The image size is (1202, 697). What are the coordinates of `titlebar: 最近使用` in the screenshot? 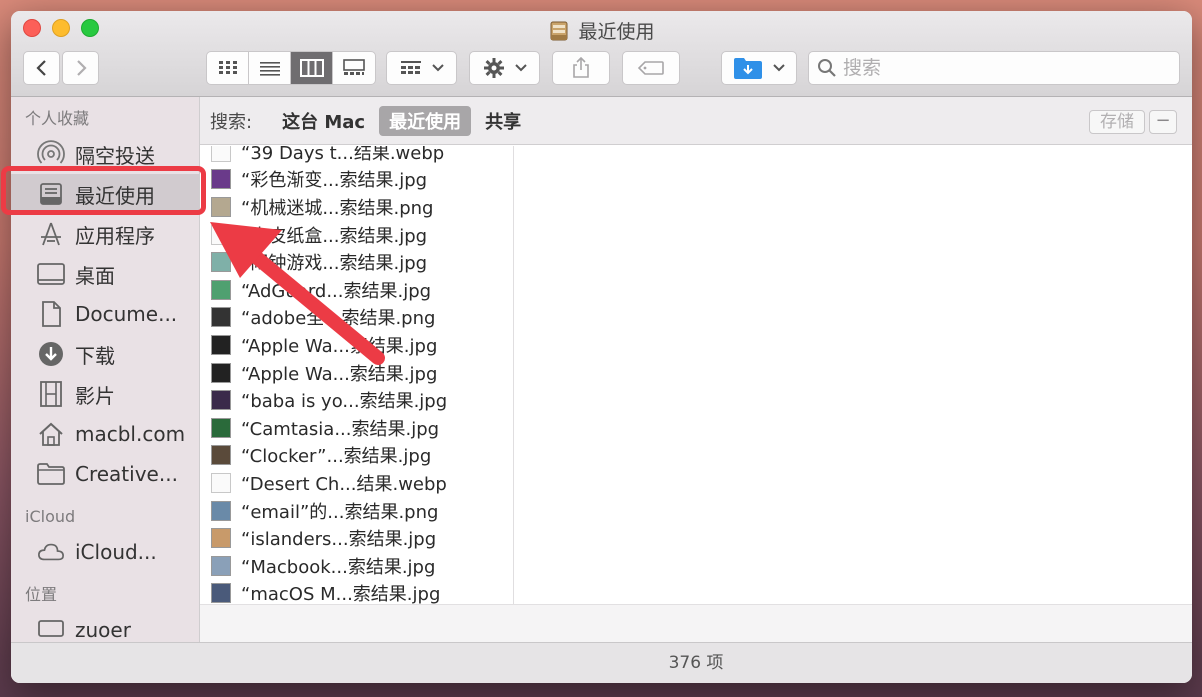 It's located at (601, 54).